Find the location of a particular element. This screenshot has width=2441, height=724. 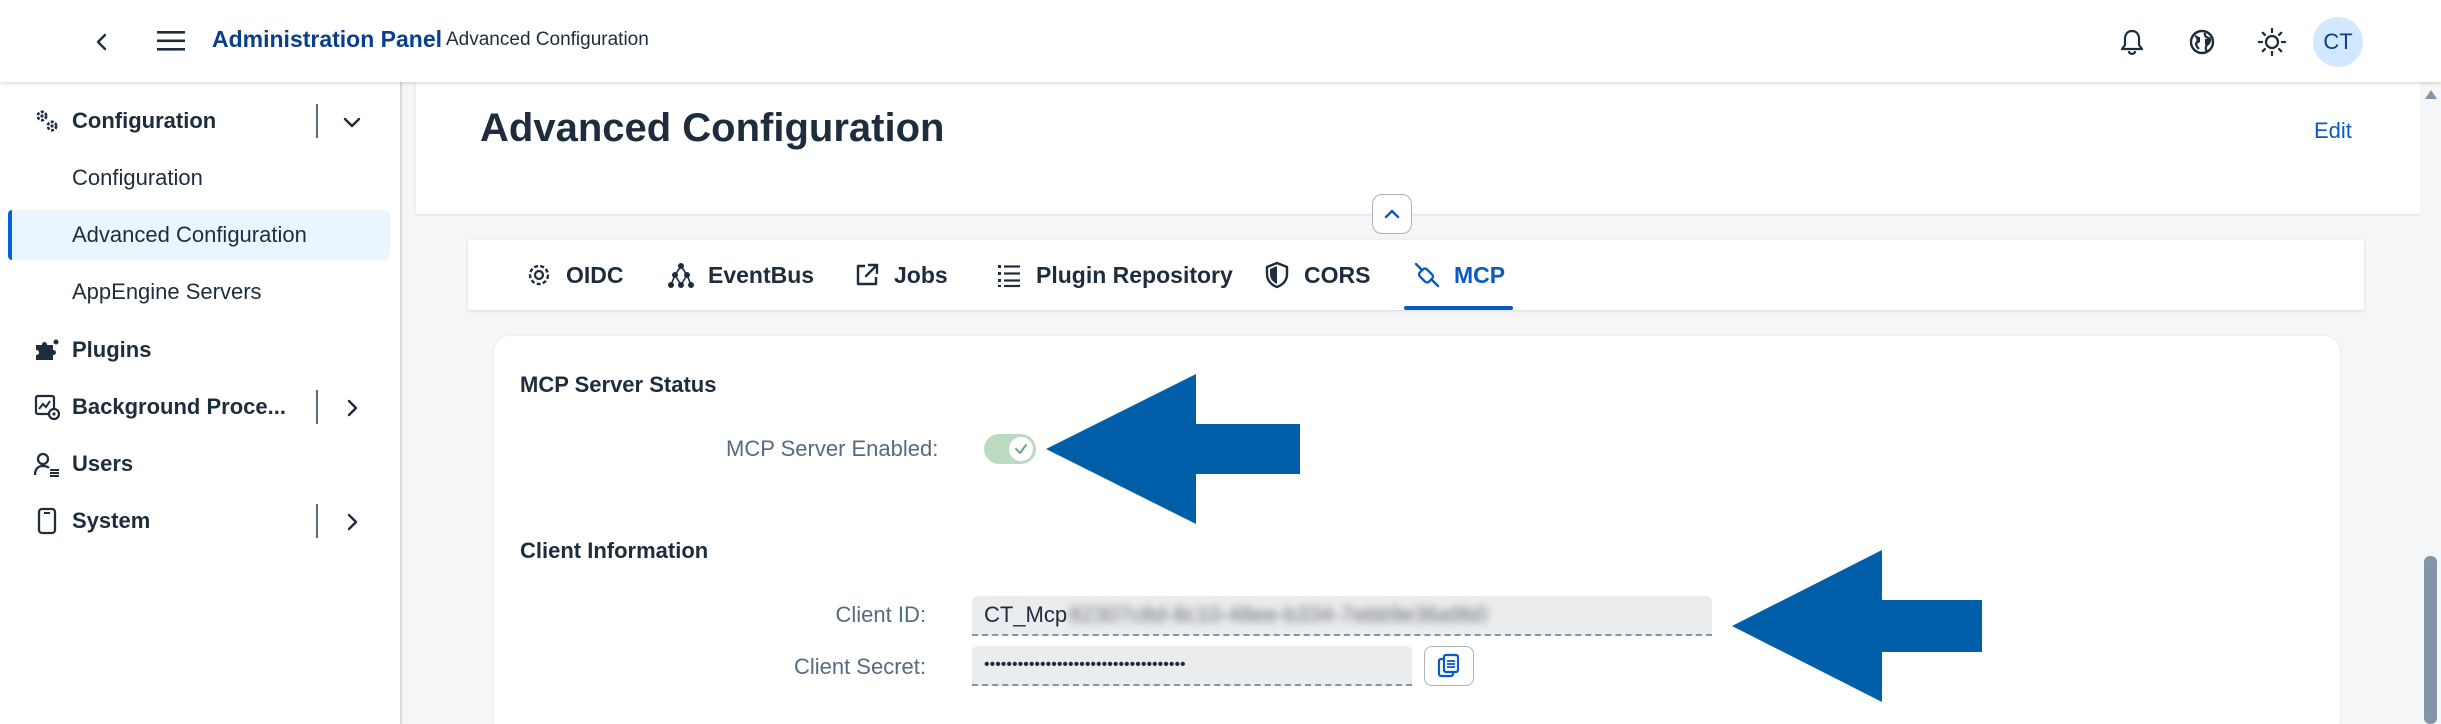

tab-label: MCP is located at coordinates (1480, 274).